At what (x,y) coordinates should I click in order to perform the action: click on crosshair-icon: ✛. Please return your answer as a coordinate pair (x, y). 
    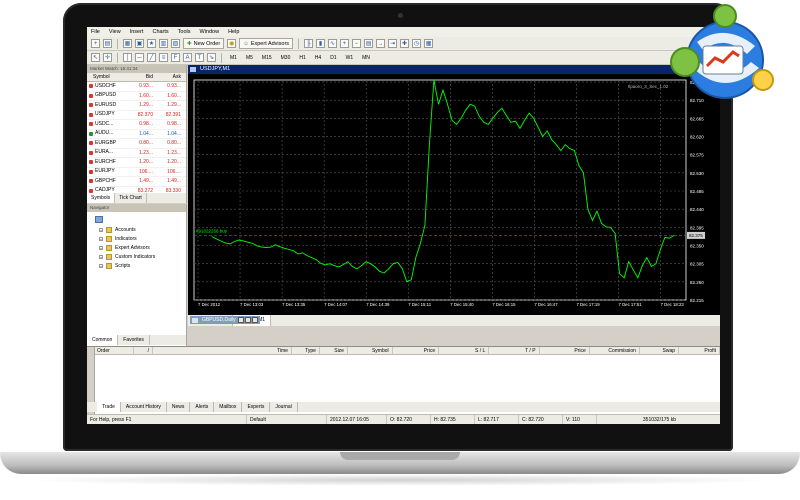
    Looking at the image, I should click on (107, 57).